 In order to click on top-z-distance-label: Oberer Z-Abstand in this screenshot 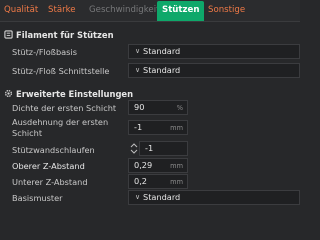, I will do `click(48, 166)`.